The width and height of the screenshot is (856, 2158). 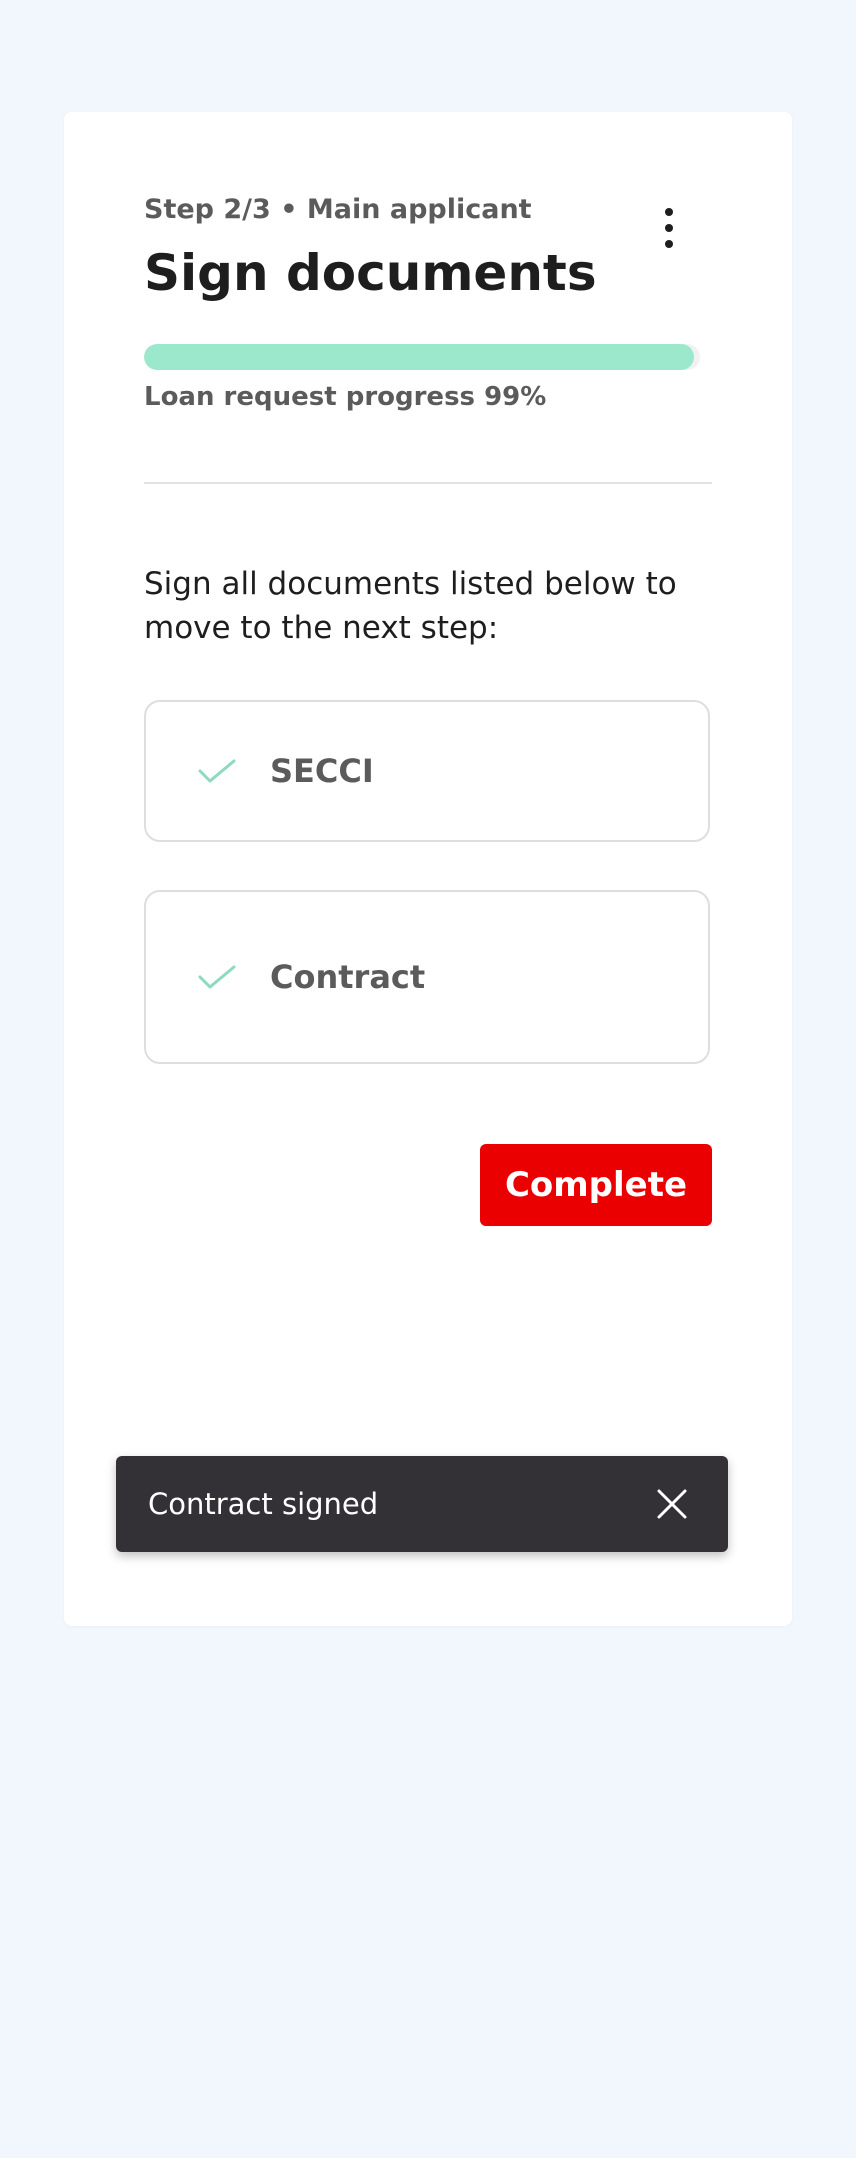 I want to click on loan-progress-bar, so click(x=422, y=357).